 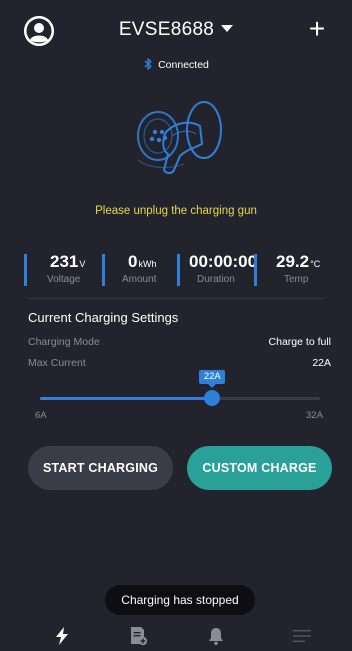 What do you see at coordinates (41, 415) in the screenshot?
I see `slider-min-label: 6A` at bounding box center [41, 415].